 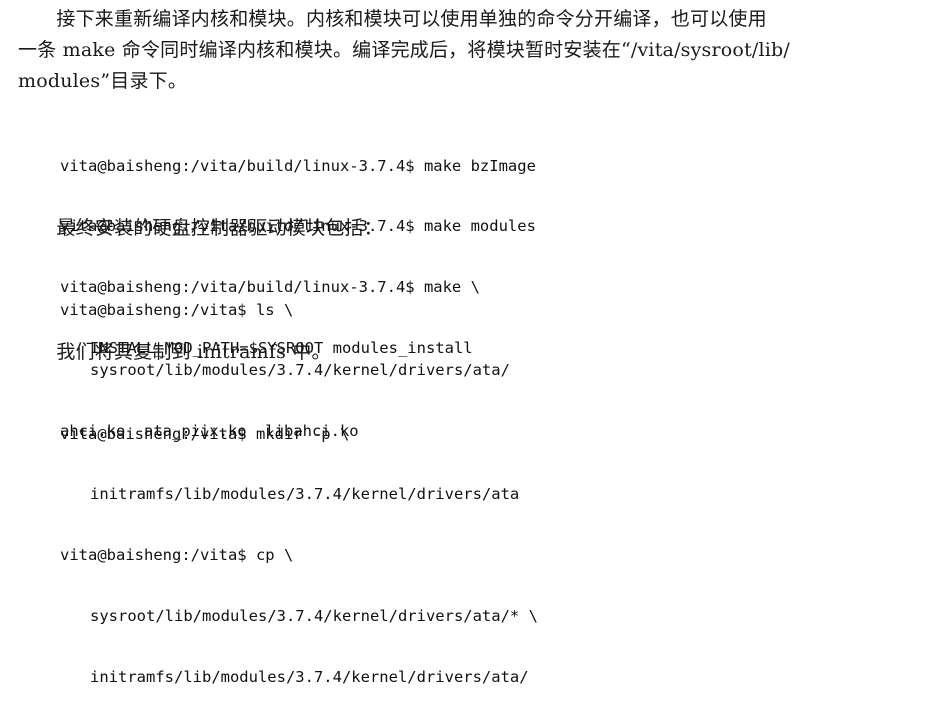 What do you see at coordinates (392, 19) in the screenshot?
I see `intro-paragraph-line-1: 接下来重新编译内核和模块。内核和模块可以使用单独的命令分开编译，也可以使用` at bounding box center [392, 19].